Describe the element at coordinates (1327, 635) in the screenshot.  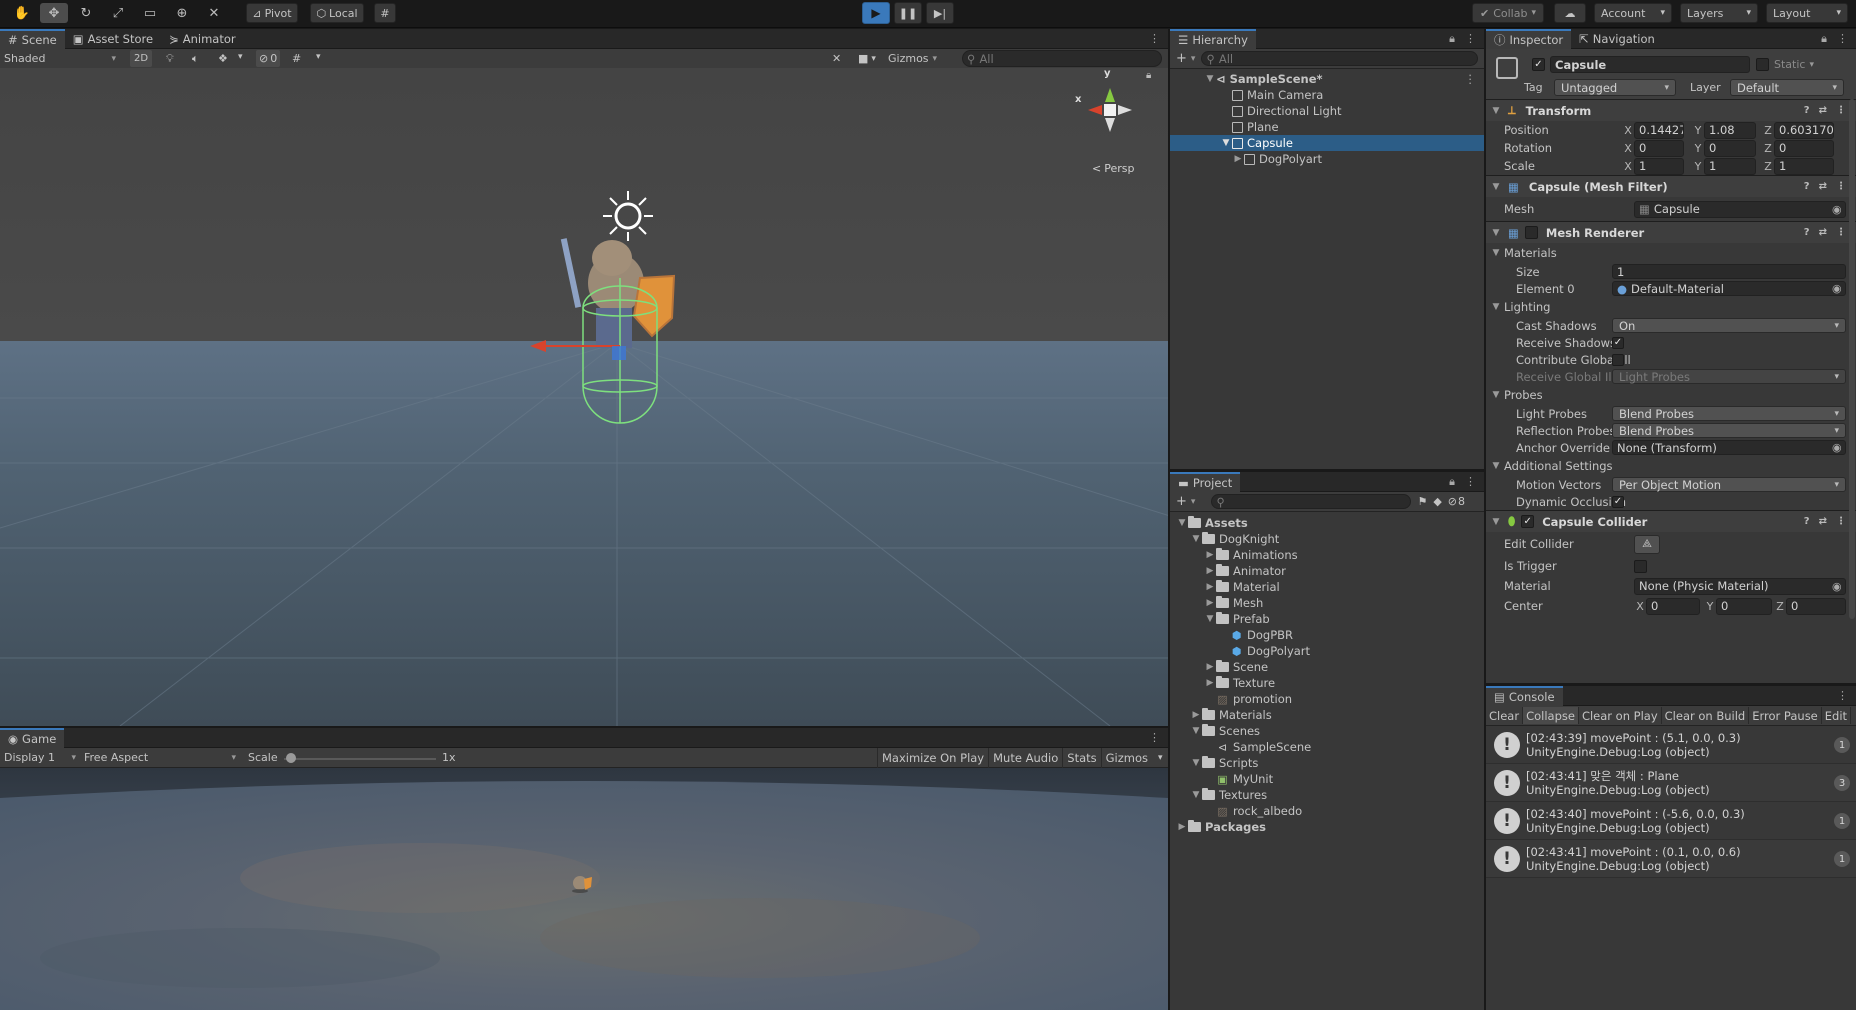
I see `project-item: ⬢ DogPBR` at that location.